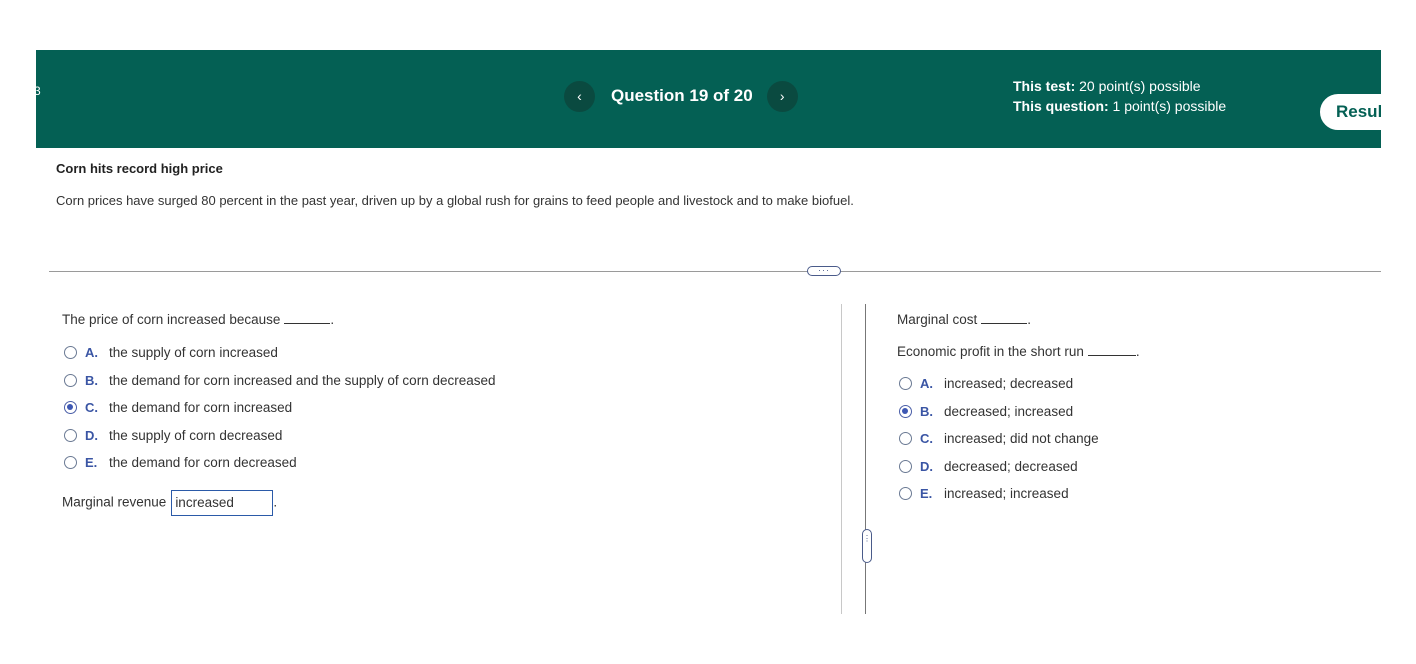 The image size is (1416, 664). I want to click on test-points: This test: 20 point(s) possible, so click(1119, 86).